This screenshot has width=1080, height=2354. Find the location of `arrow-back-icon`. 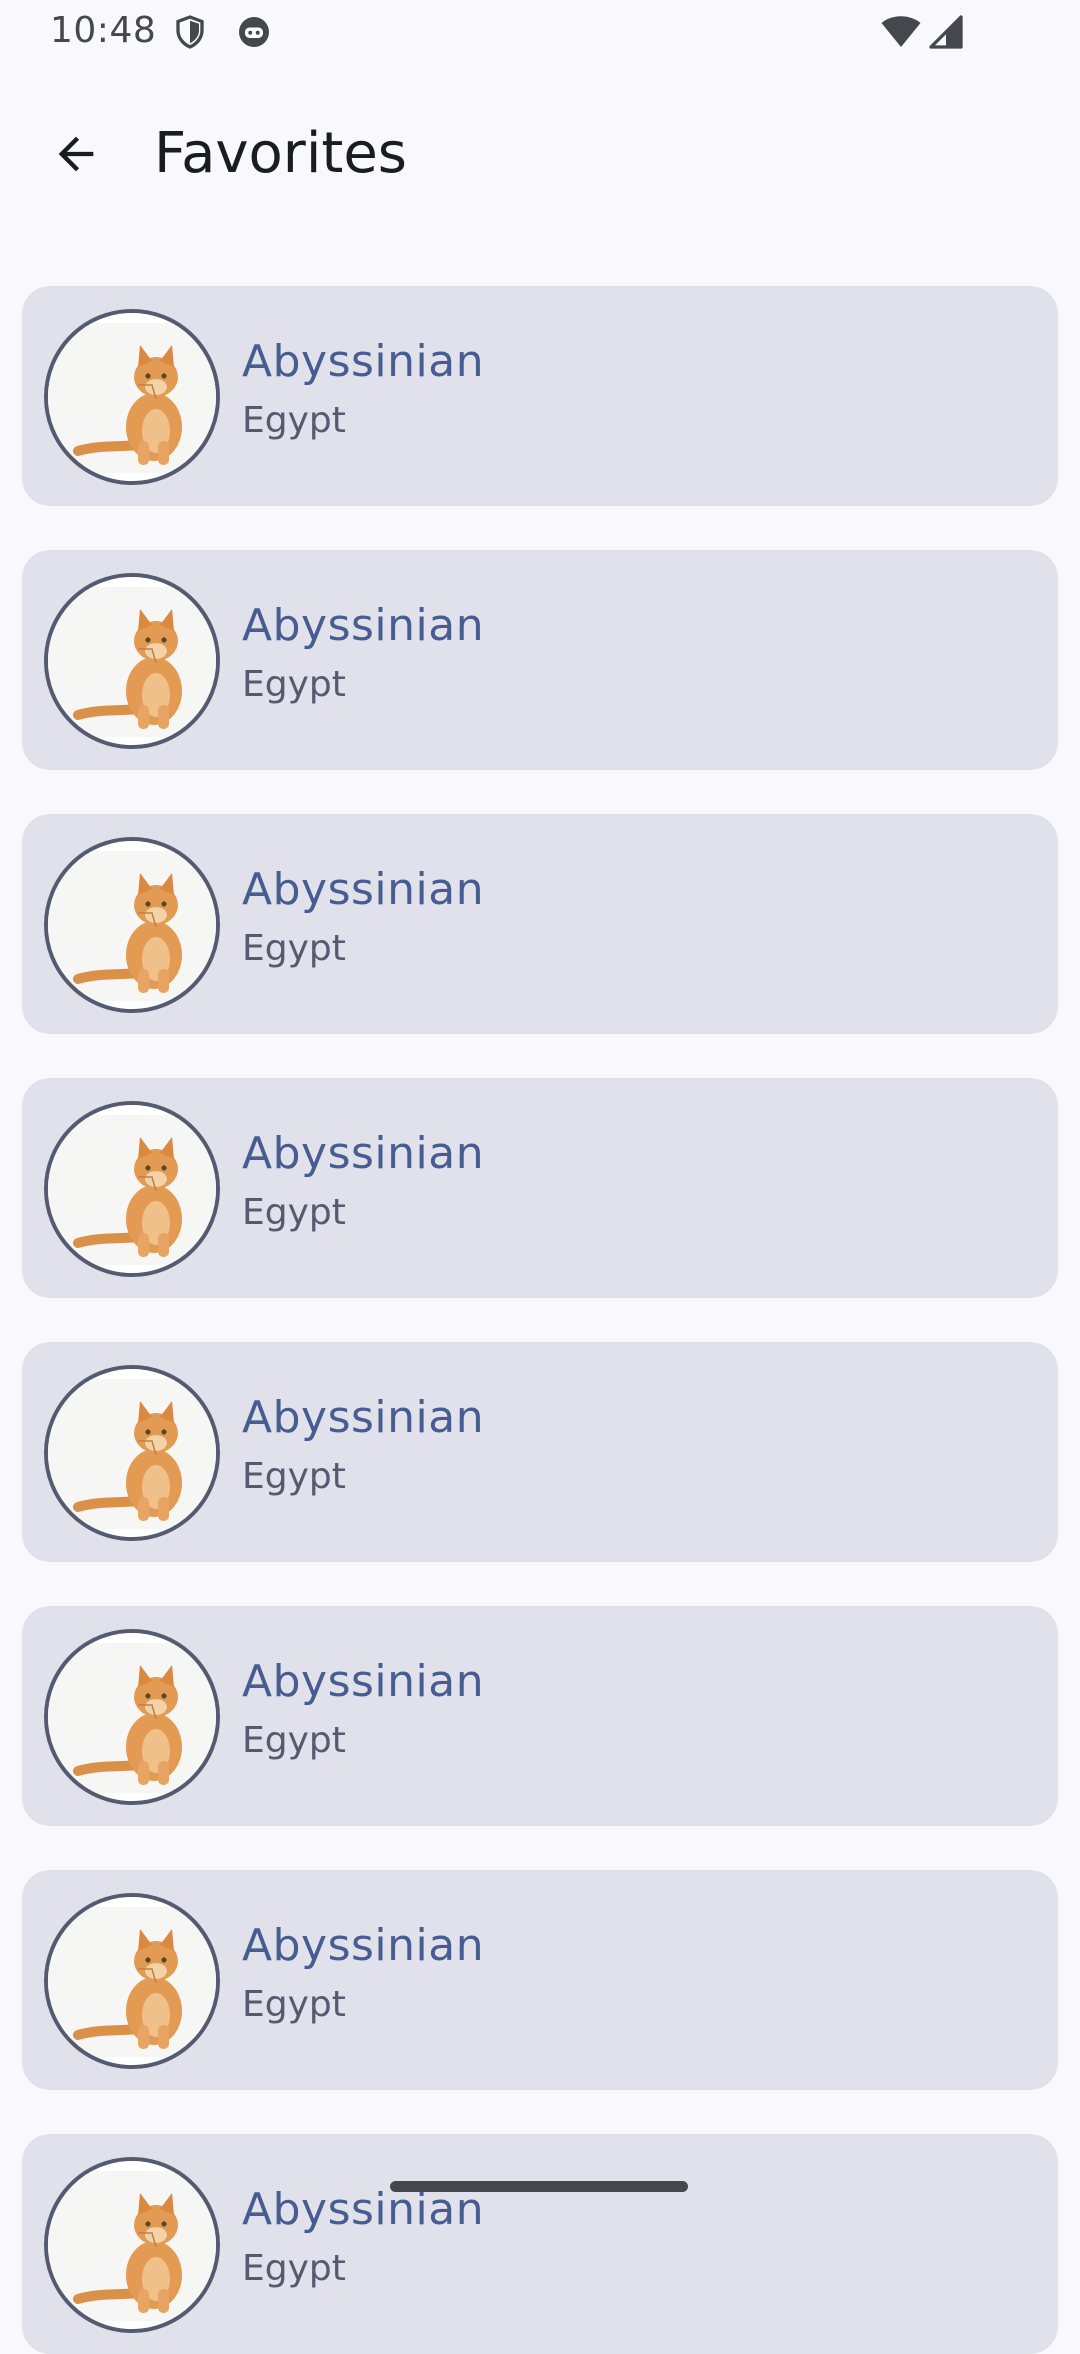

arrow-back-icon is located at coordinates (76, 156).